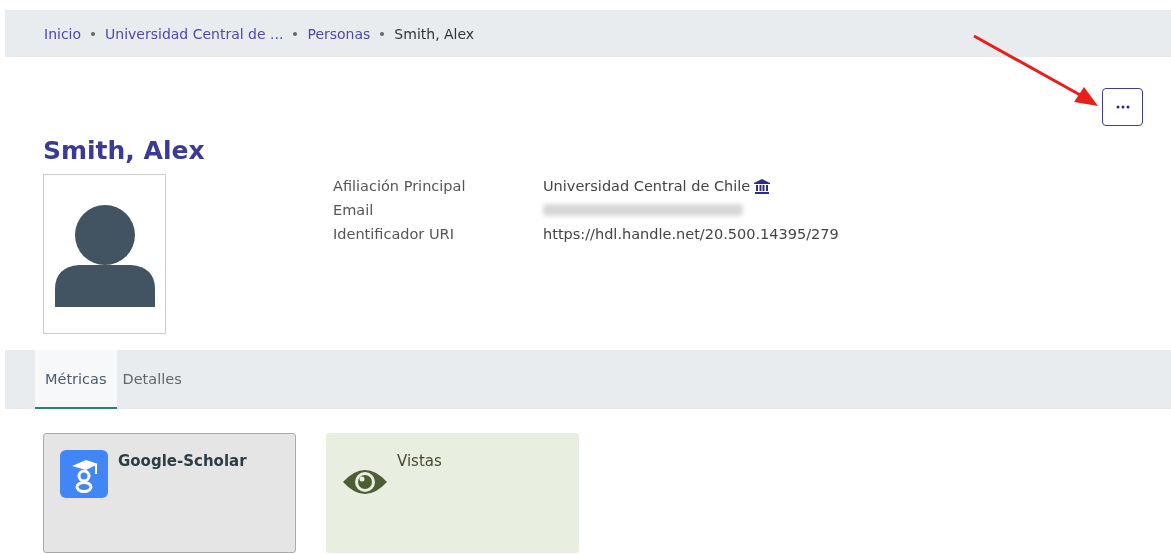 The height and width of the screenshot is (554, 1171). I want to click on tab: Detalles, so click(152, 379).